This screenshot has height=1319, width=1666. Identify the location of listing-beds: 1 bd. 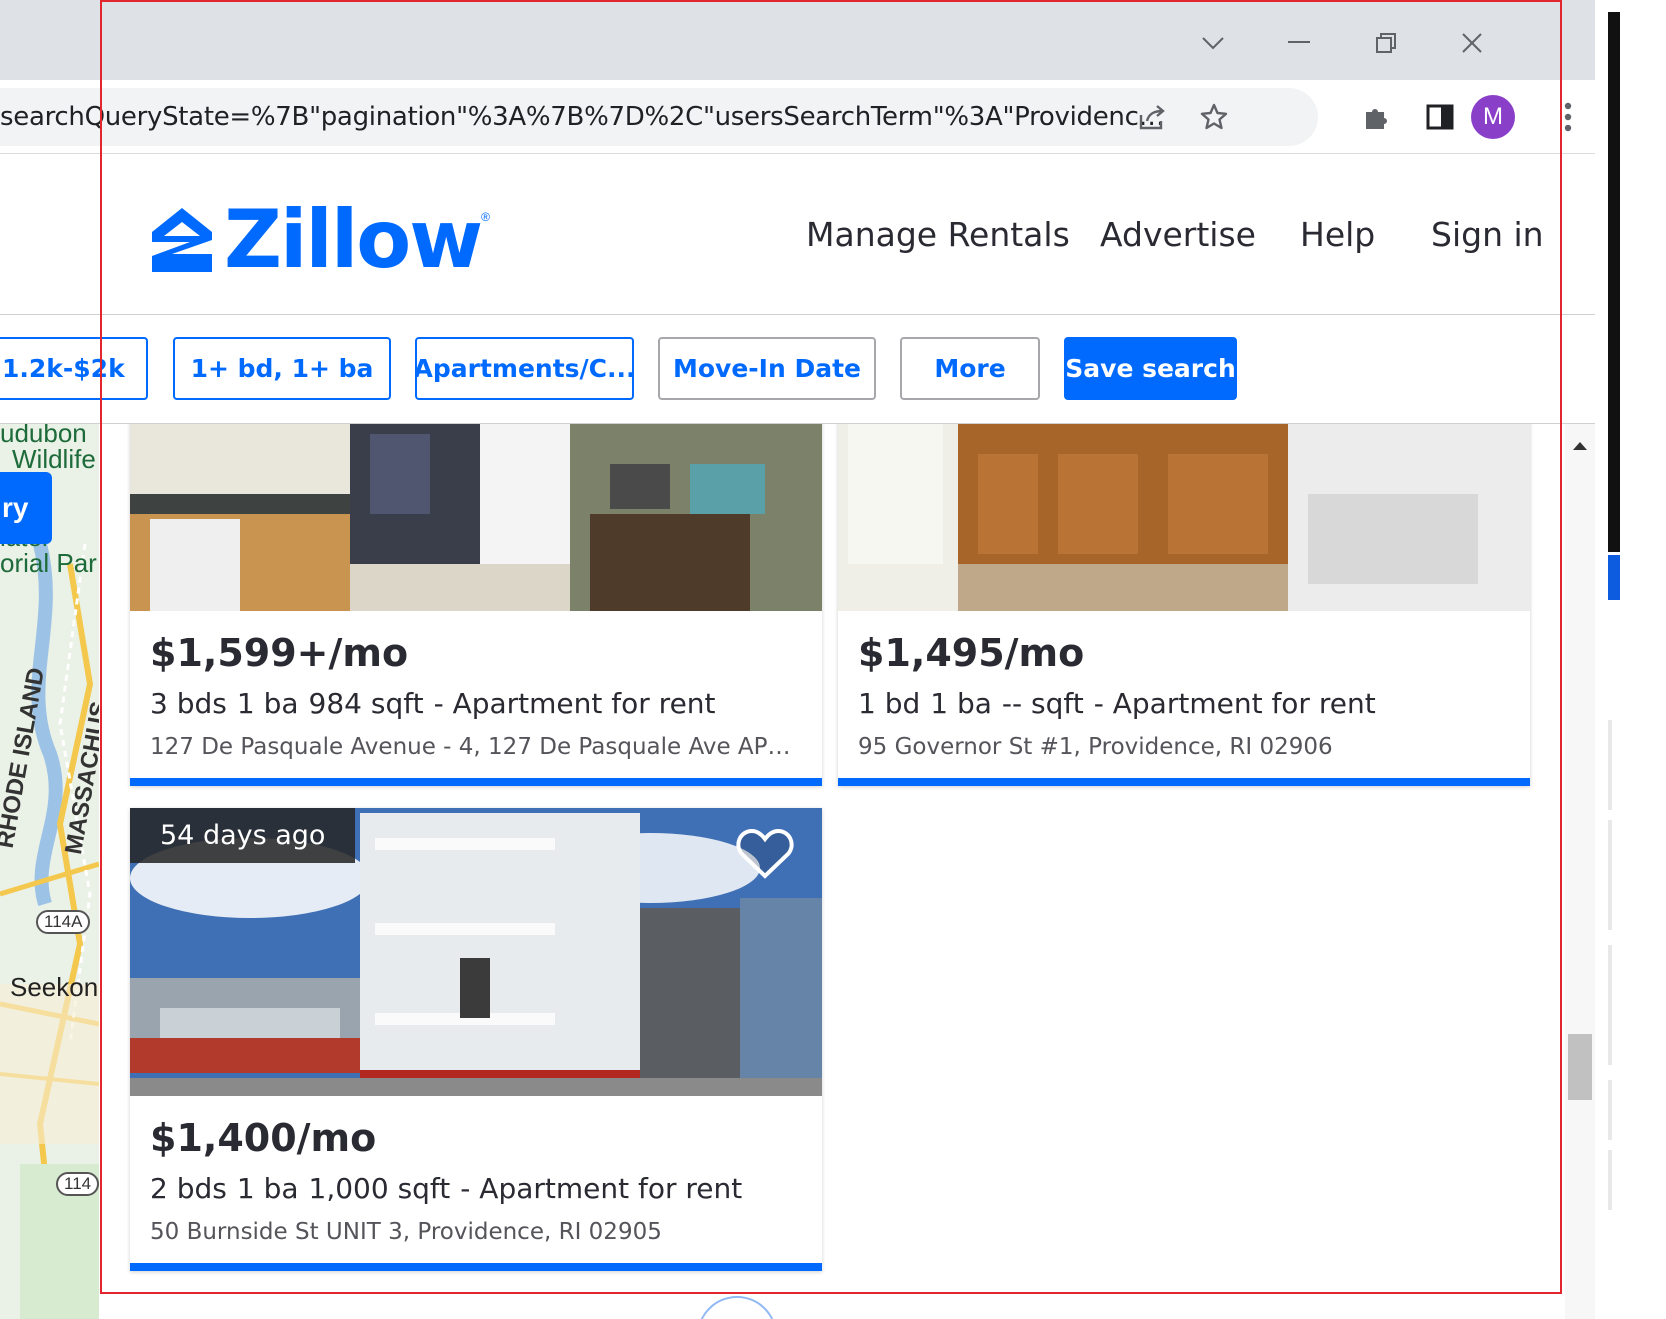
(889, 703).